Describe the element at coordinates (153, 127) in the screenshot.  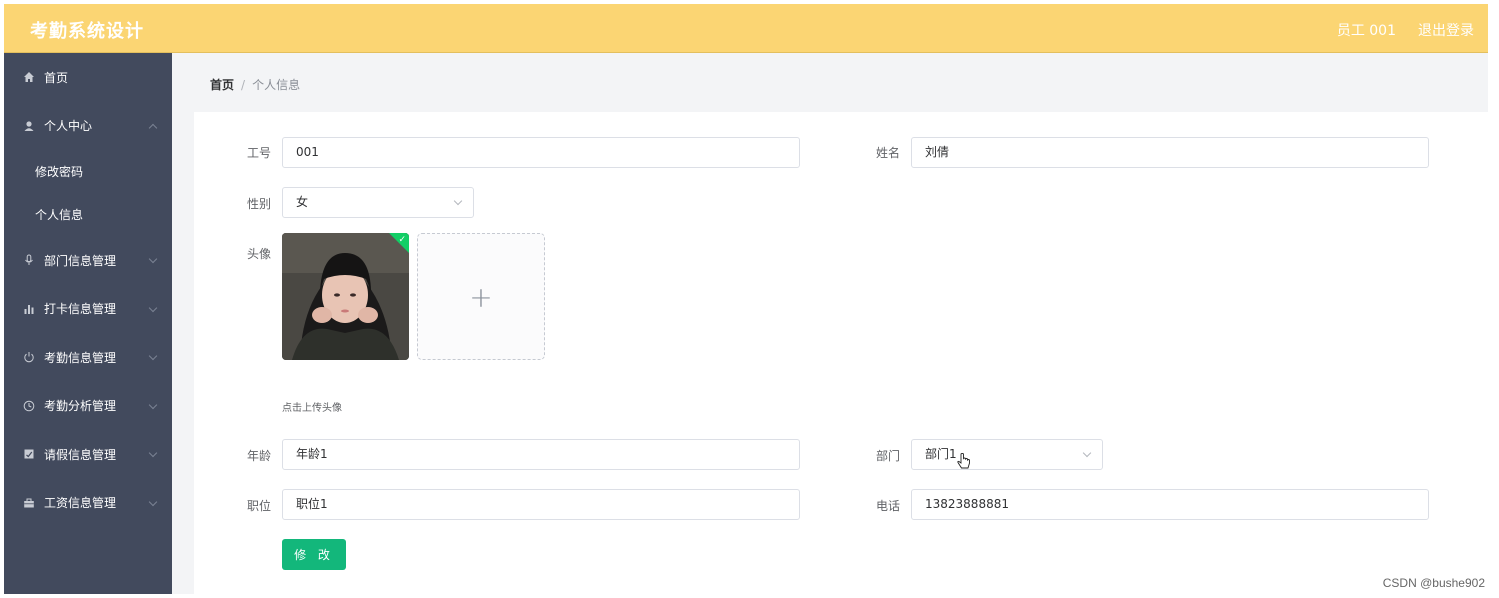
I see `chevron-up-icon` at that location.